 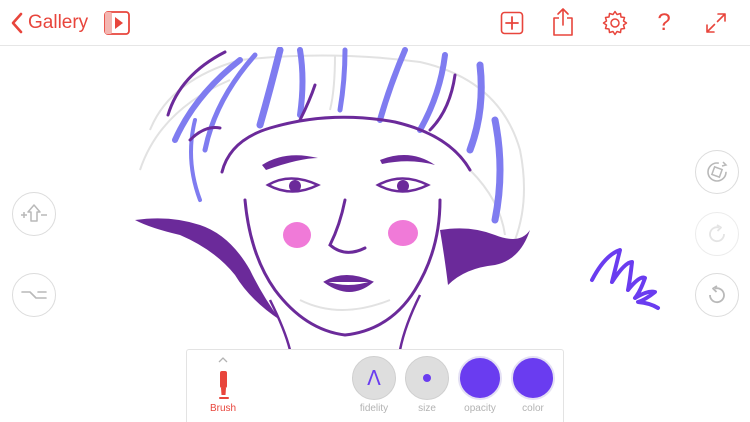 I want to click on opacity-label: opacity, so click(x=480, y=408).